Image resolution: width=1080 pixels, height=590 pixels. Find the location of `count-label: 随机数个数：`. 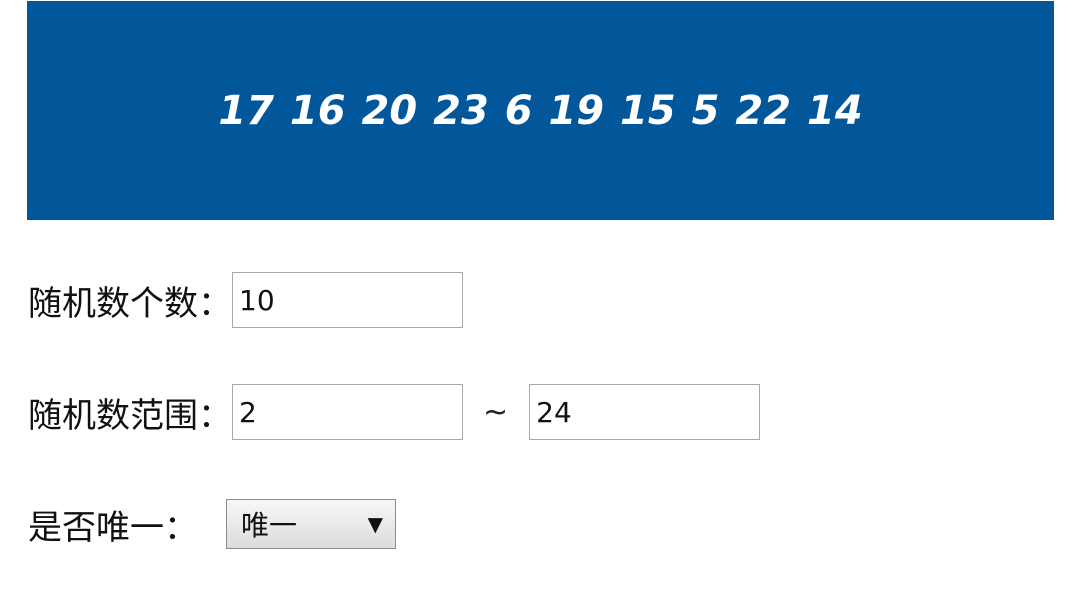

count-label: 随机数个数： is located at coordinates (130, 303).